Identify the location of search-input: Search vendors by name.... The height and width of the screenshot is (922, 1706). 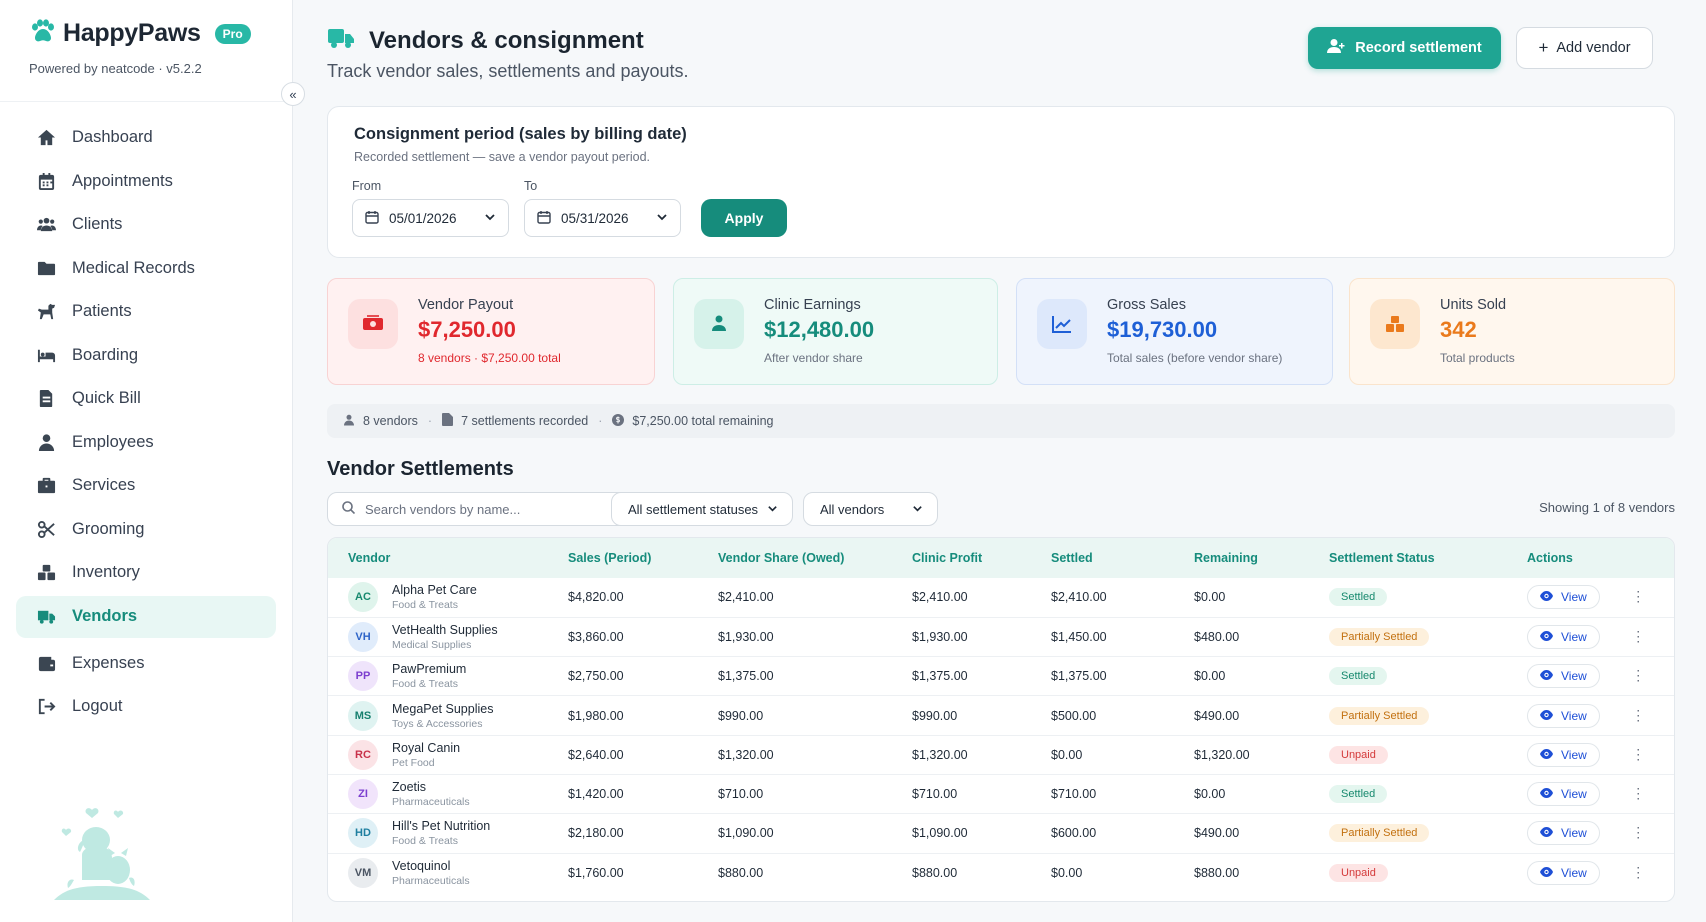
(487, 509).